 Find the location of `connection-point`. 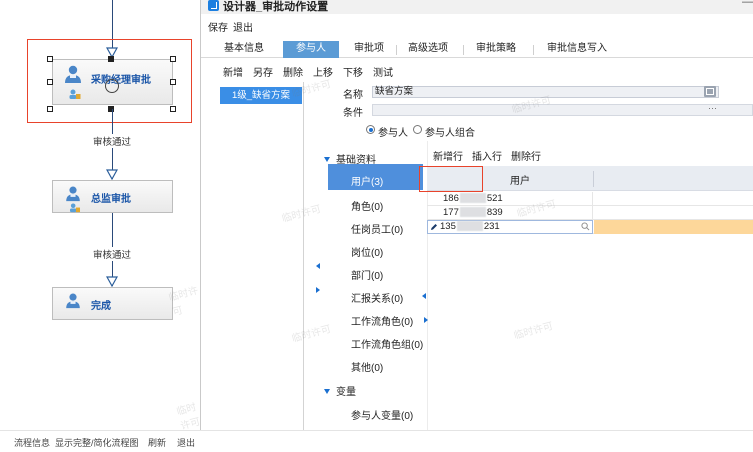

connection-point is located at coordinates (112, 86).